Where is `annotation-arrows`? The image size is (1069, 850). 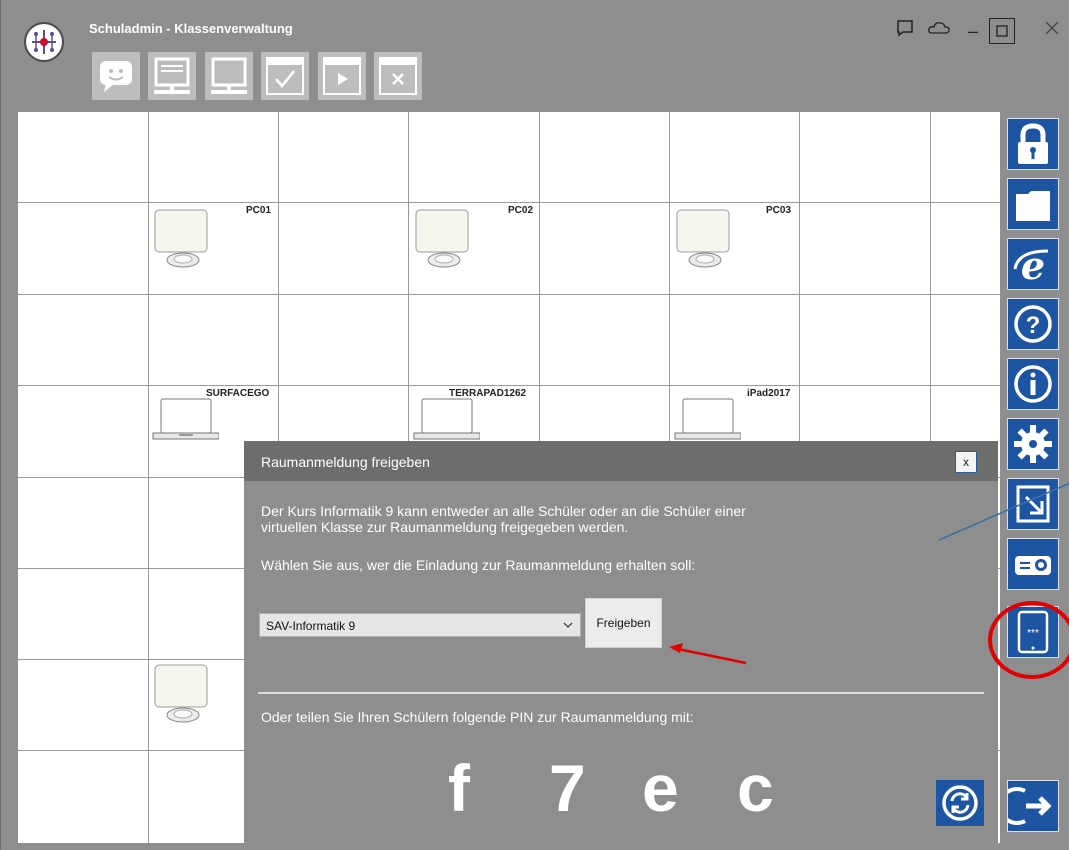 annotation-arrows is located at coordinates (869, 573).